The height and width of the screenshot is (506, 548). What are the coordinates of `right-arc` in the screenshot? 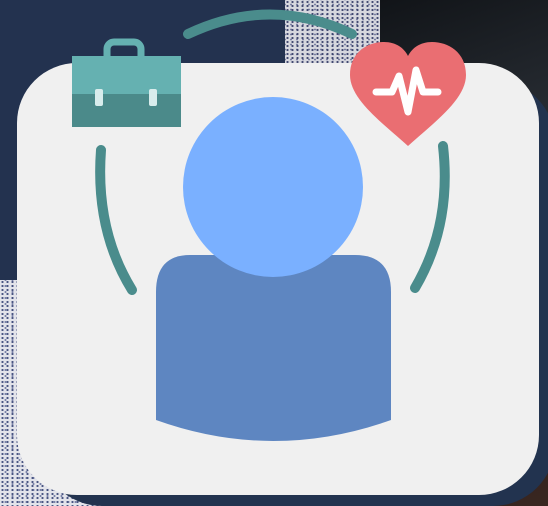 It's located at (430, 217).